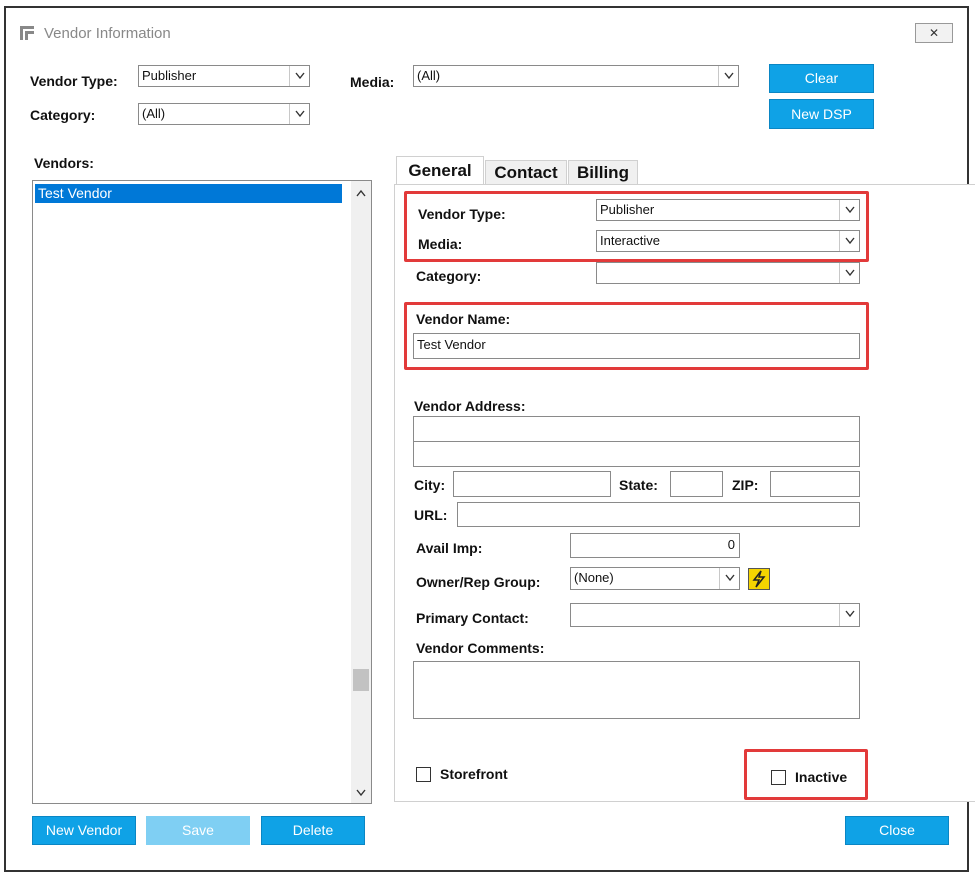 This screenshot has width=975, height=878. Describe the element at coordinates (313, 830) in the screenshot. I see `delete-button: Delete` at that location.